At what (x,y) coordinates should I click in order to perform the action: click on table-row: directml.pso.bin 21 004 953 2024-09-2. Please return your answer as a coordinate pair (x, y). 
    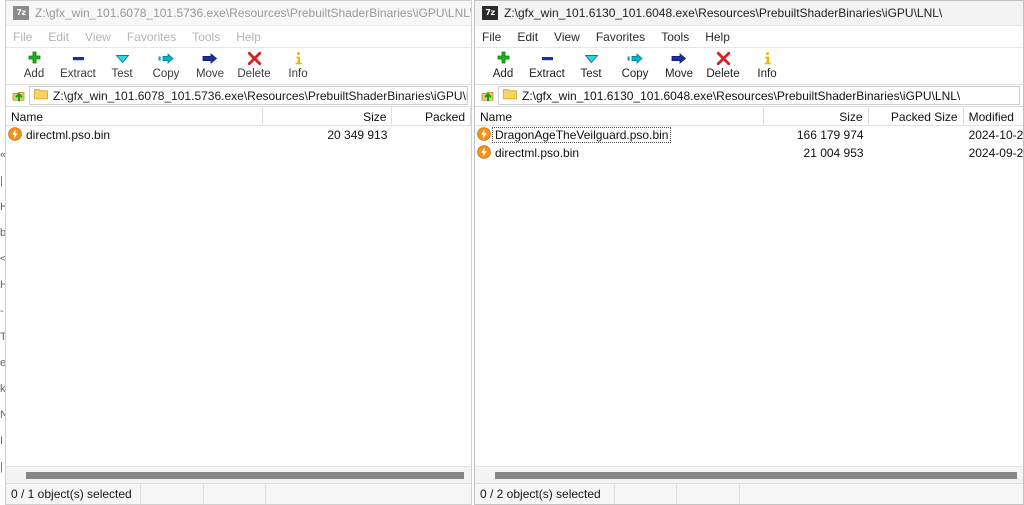
    Looking at the image, I should click on (749, 153).